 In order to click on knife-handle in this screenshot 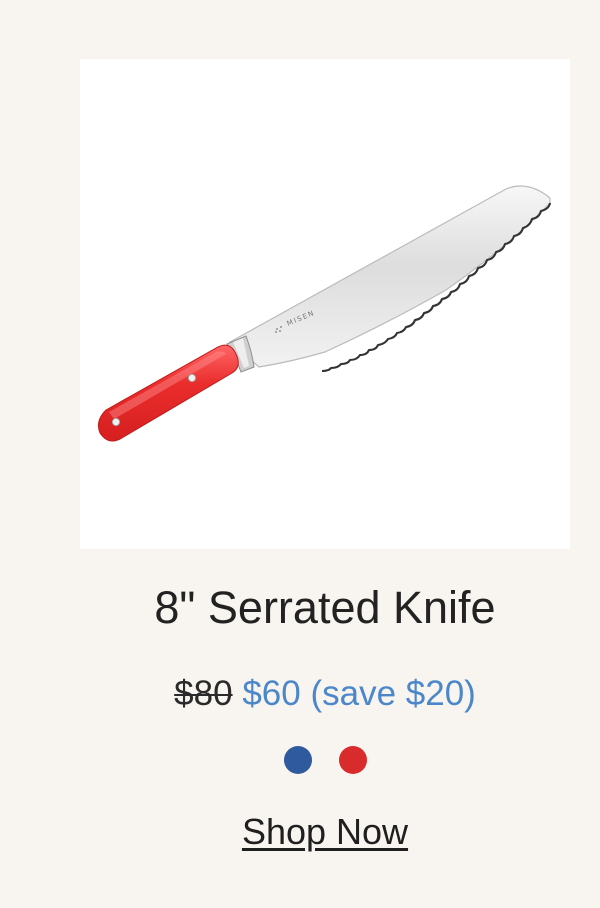, I will do `click(168, 393)`.